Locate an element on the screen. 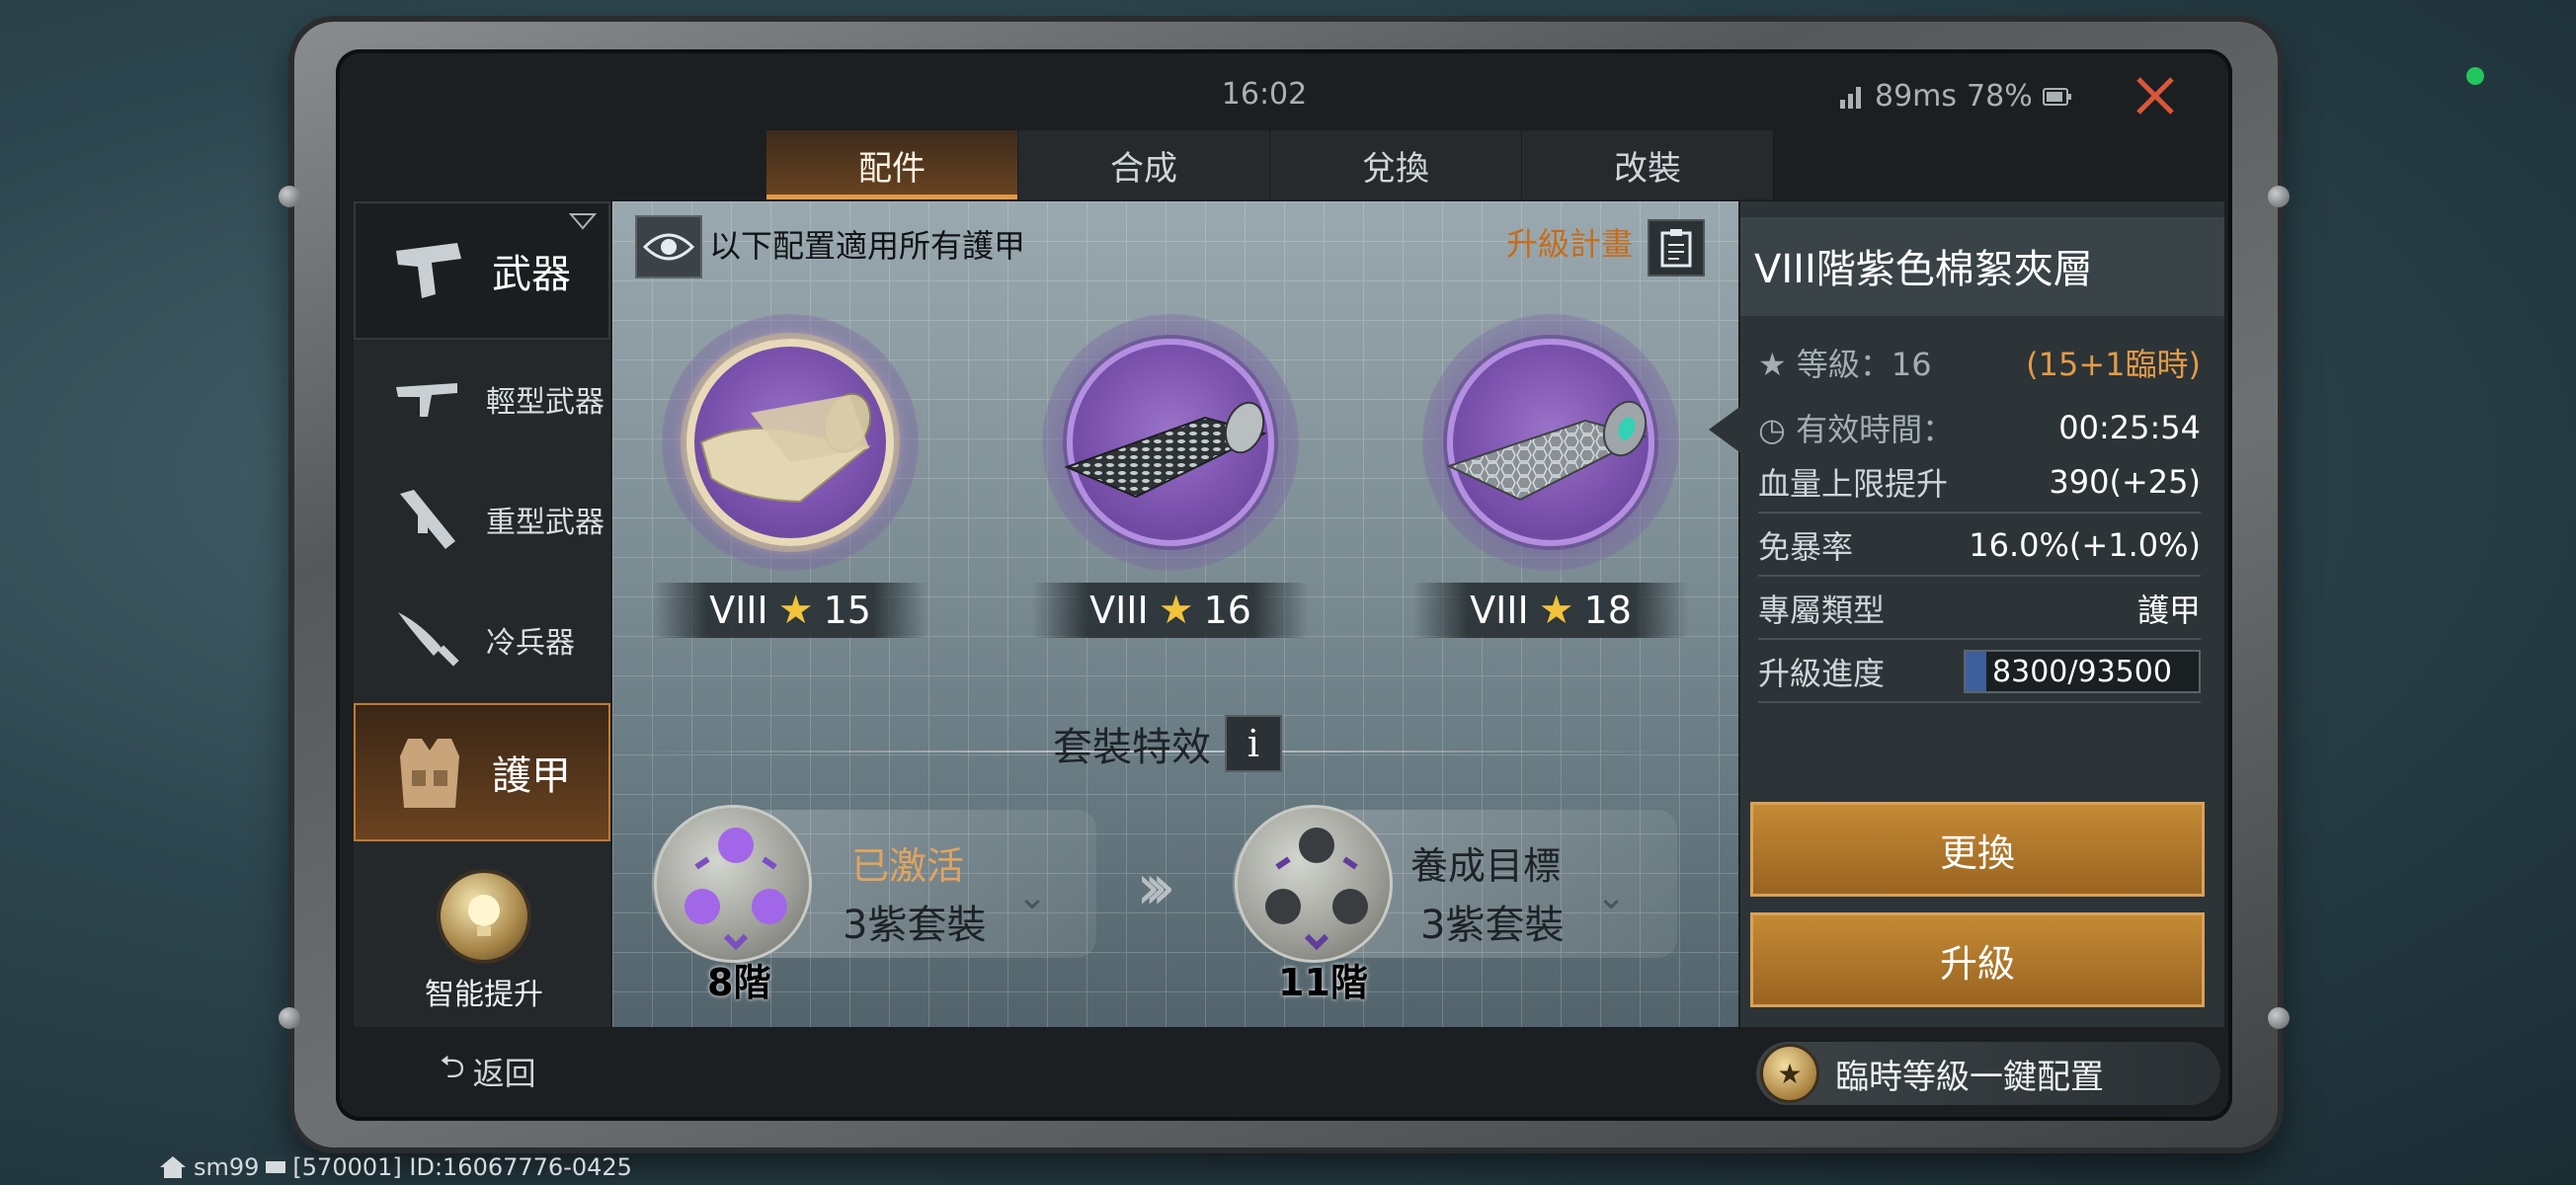  star-count: 16 is located at coordinates (1227, 611).